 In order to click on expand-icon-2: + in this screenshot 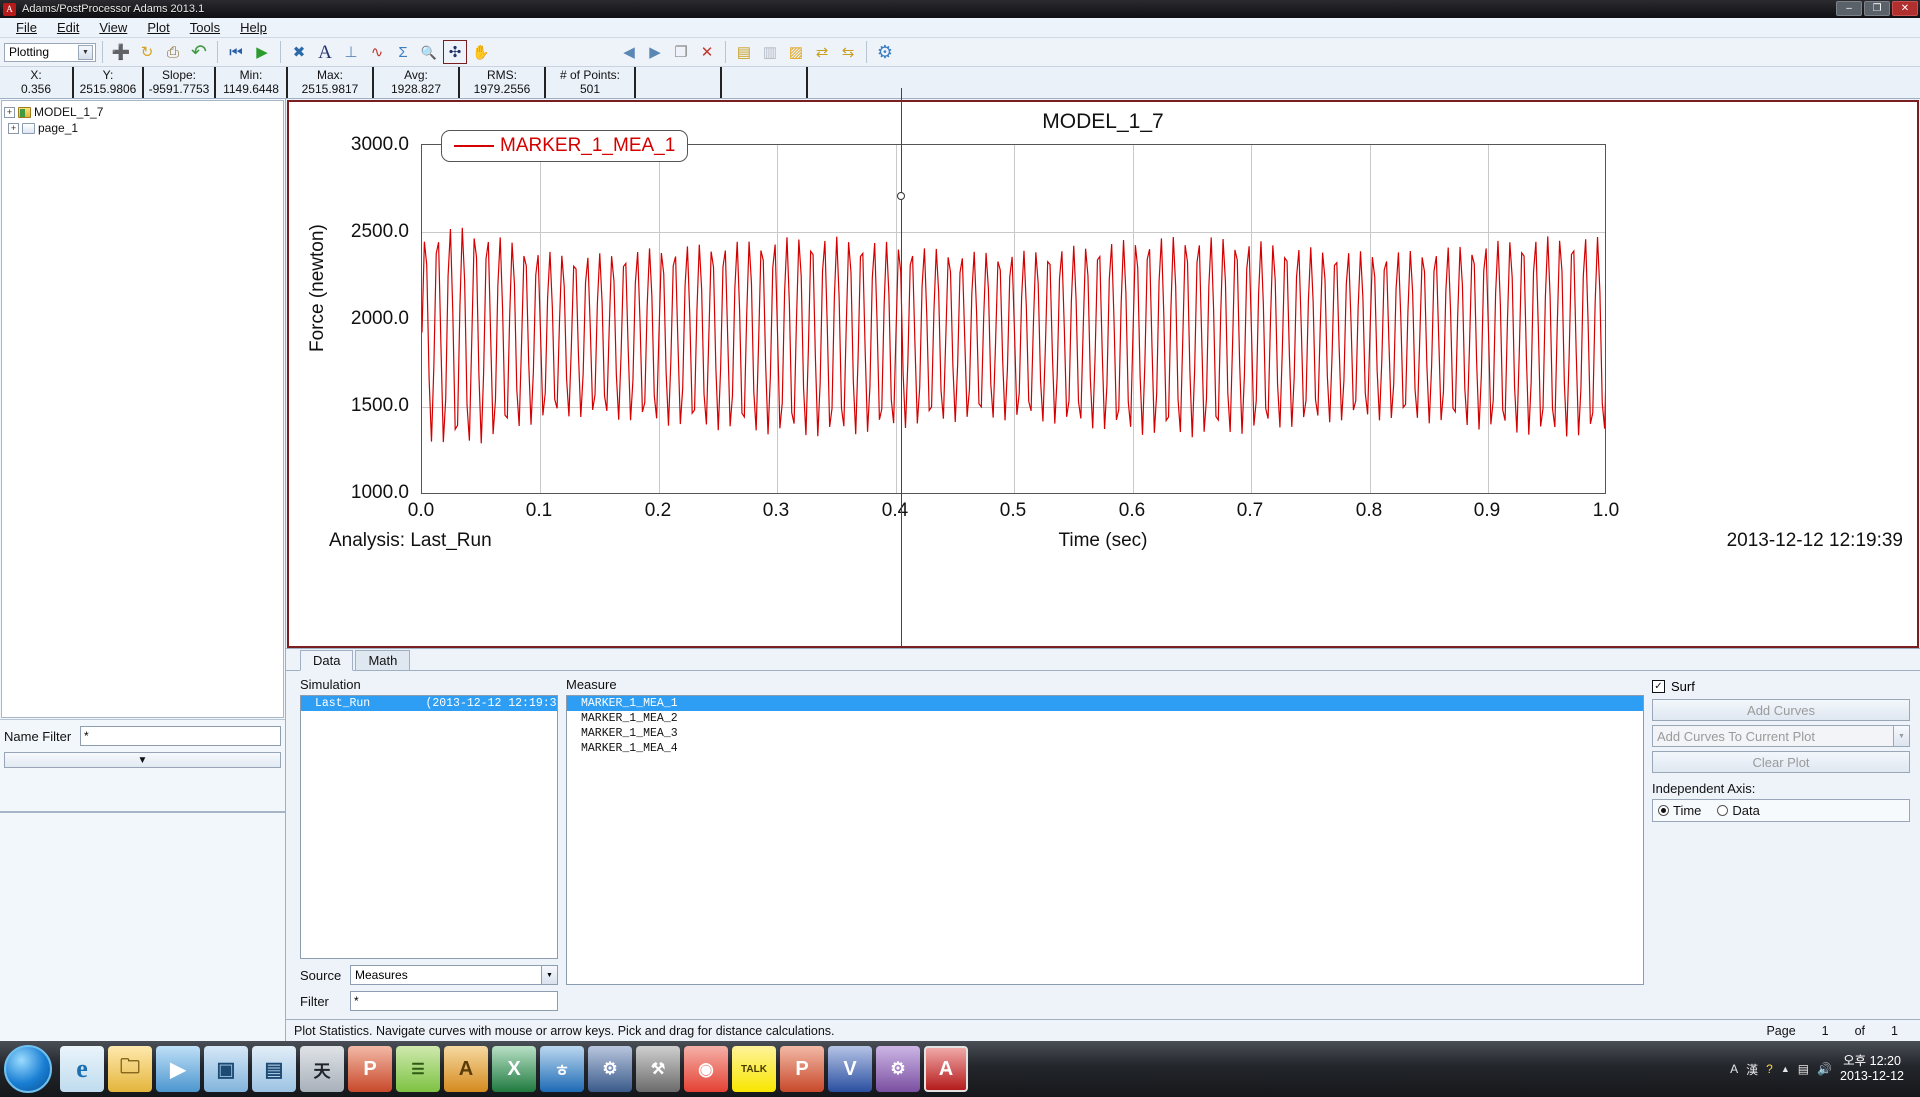, I will do `click(13, 128)`.